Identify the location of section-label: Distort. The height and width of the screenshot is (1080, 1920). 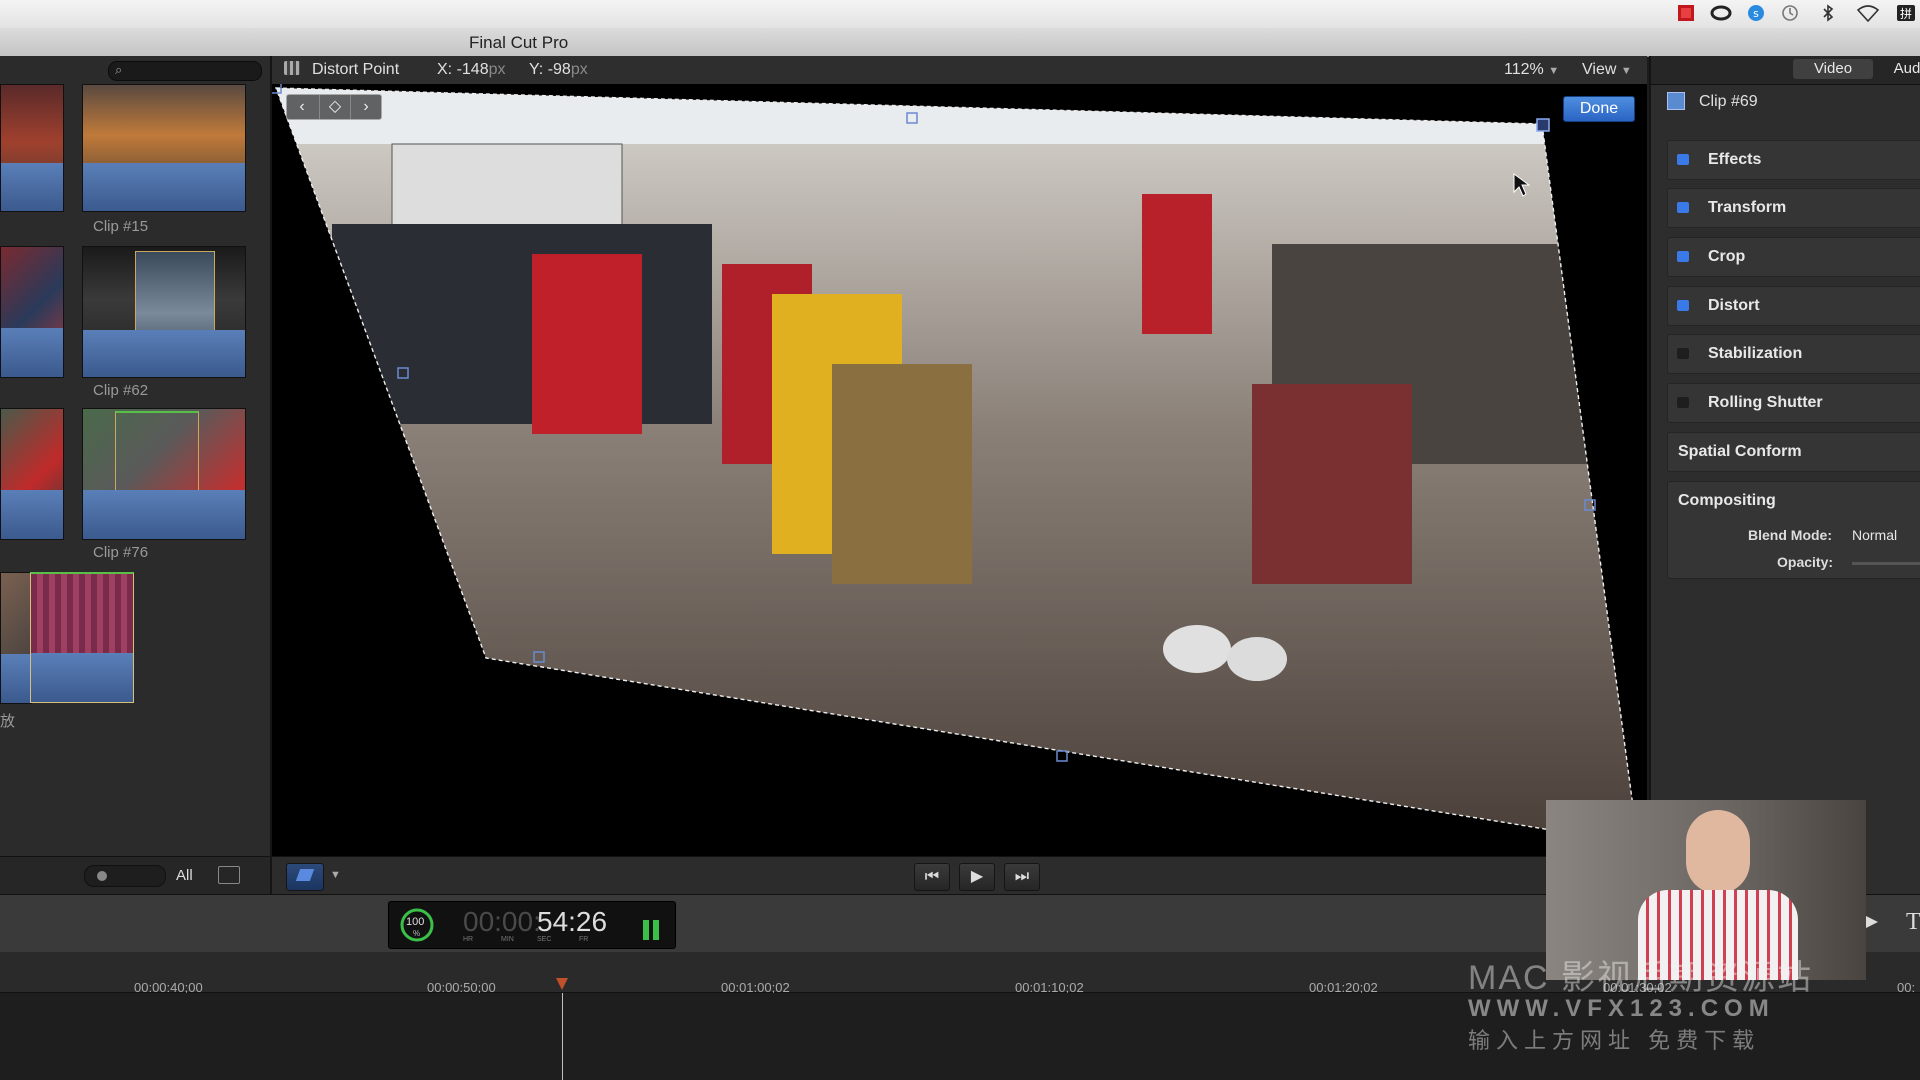
(1734, 305).